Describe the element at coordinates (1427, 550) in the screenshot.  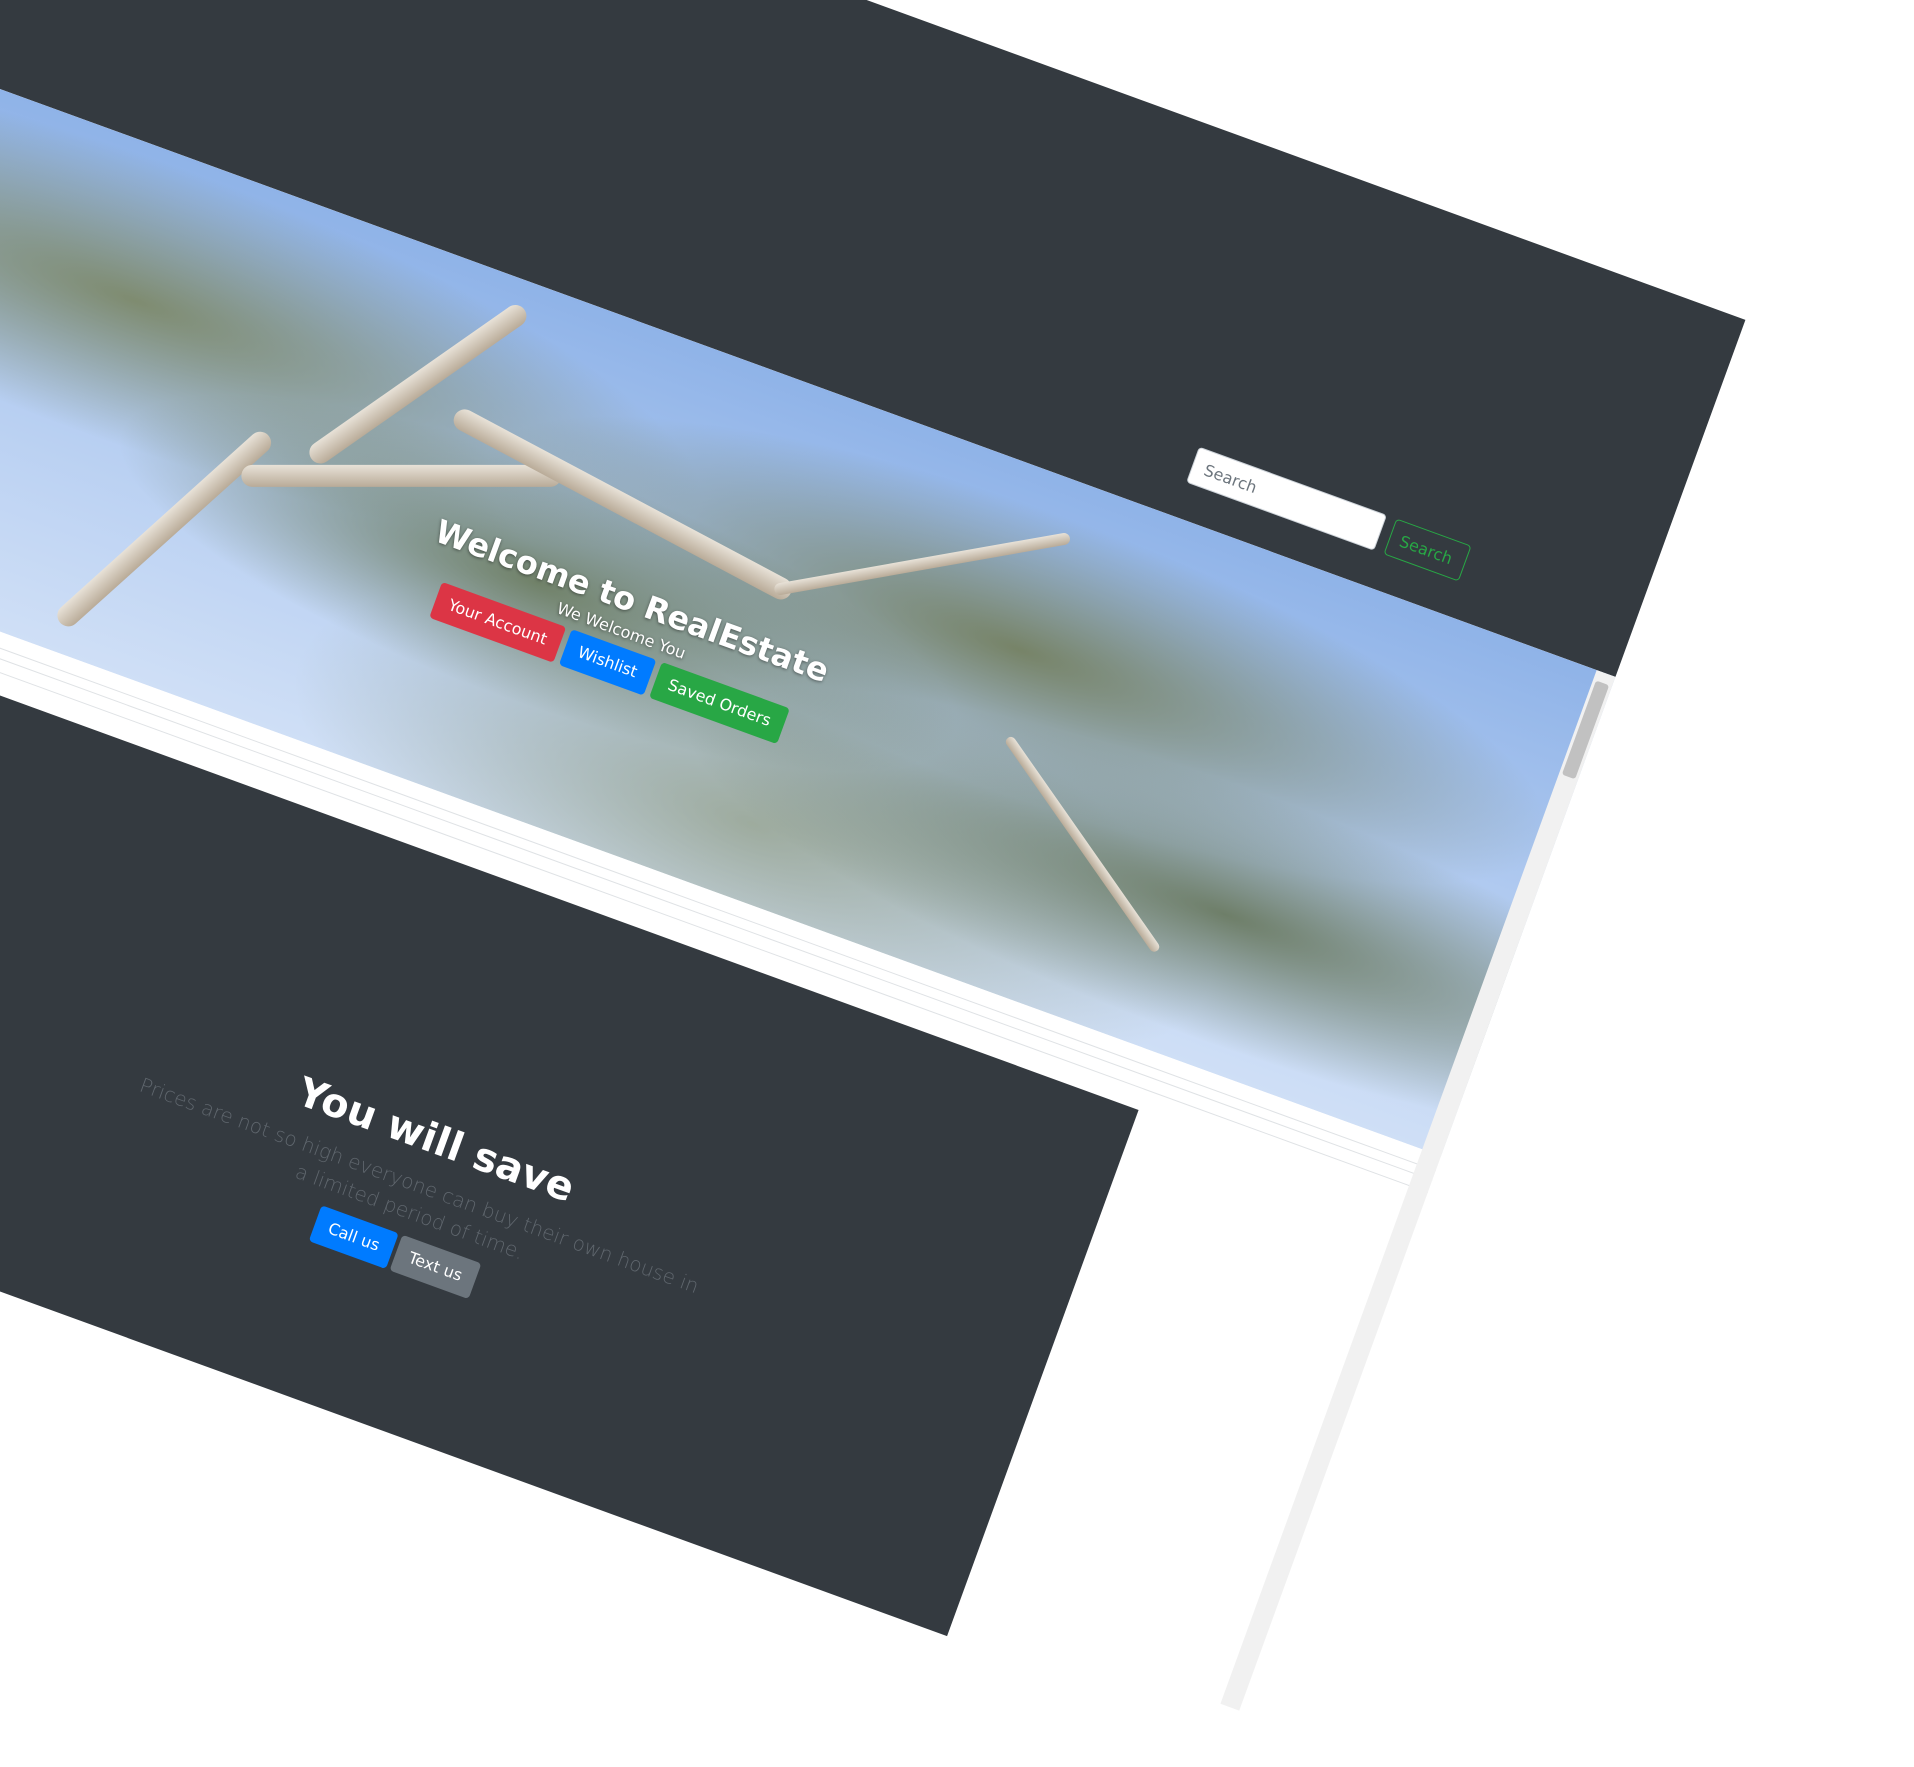
I see `search-button: Search` at that location.